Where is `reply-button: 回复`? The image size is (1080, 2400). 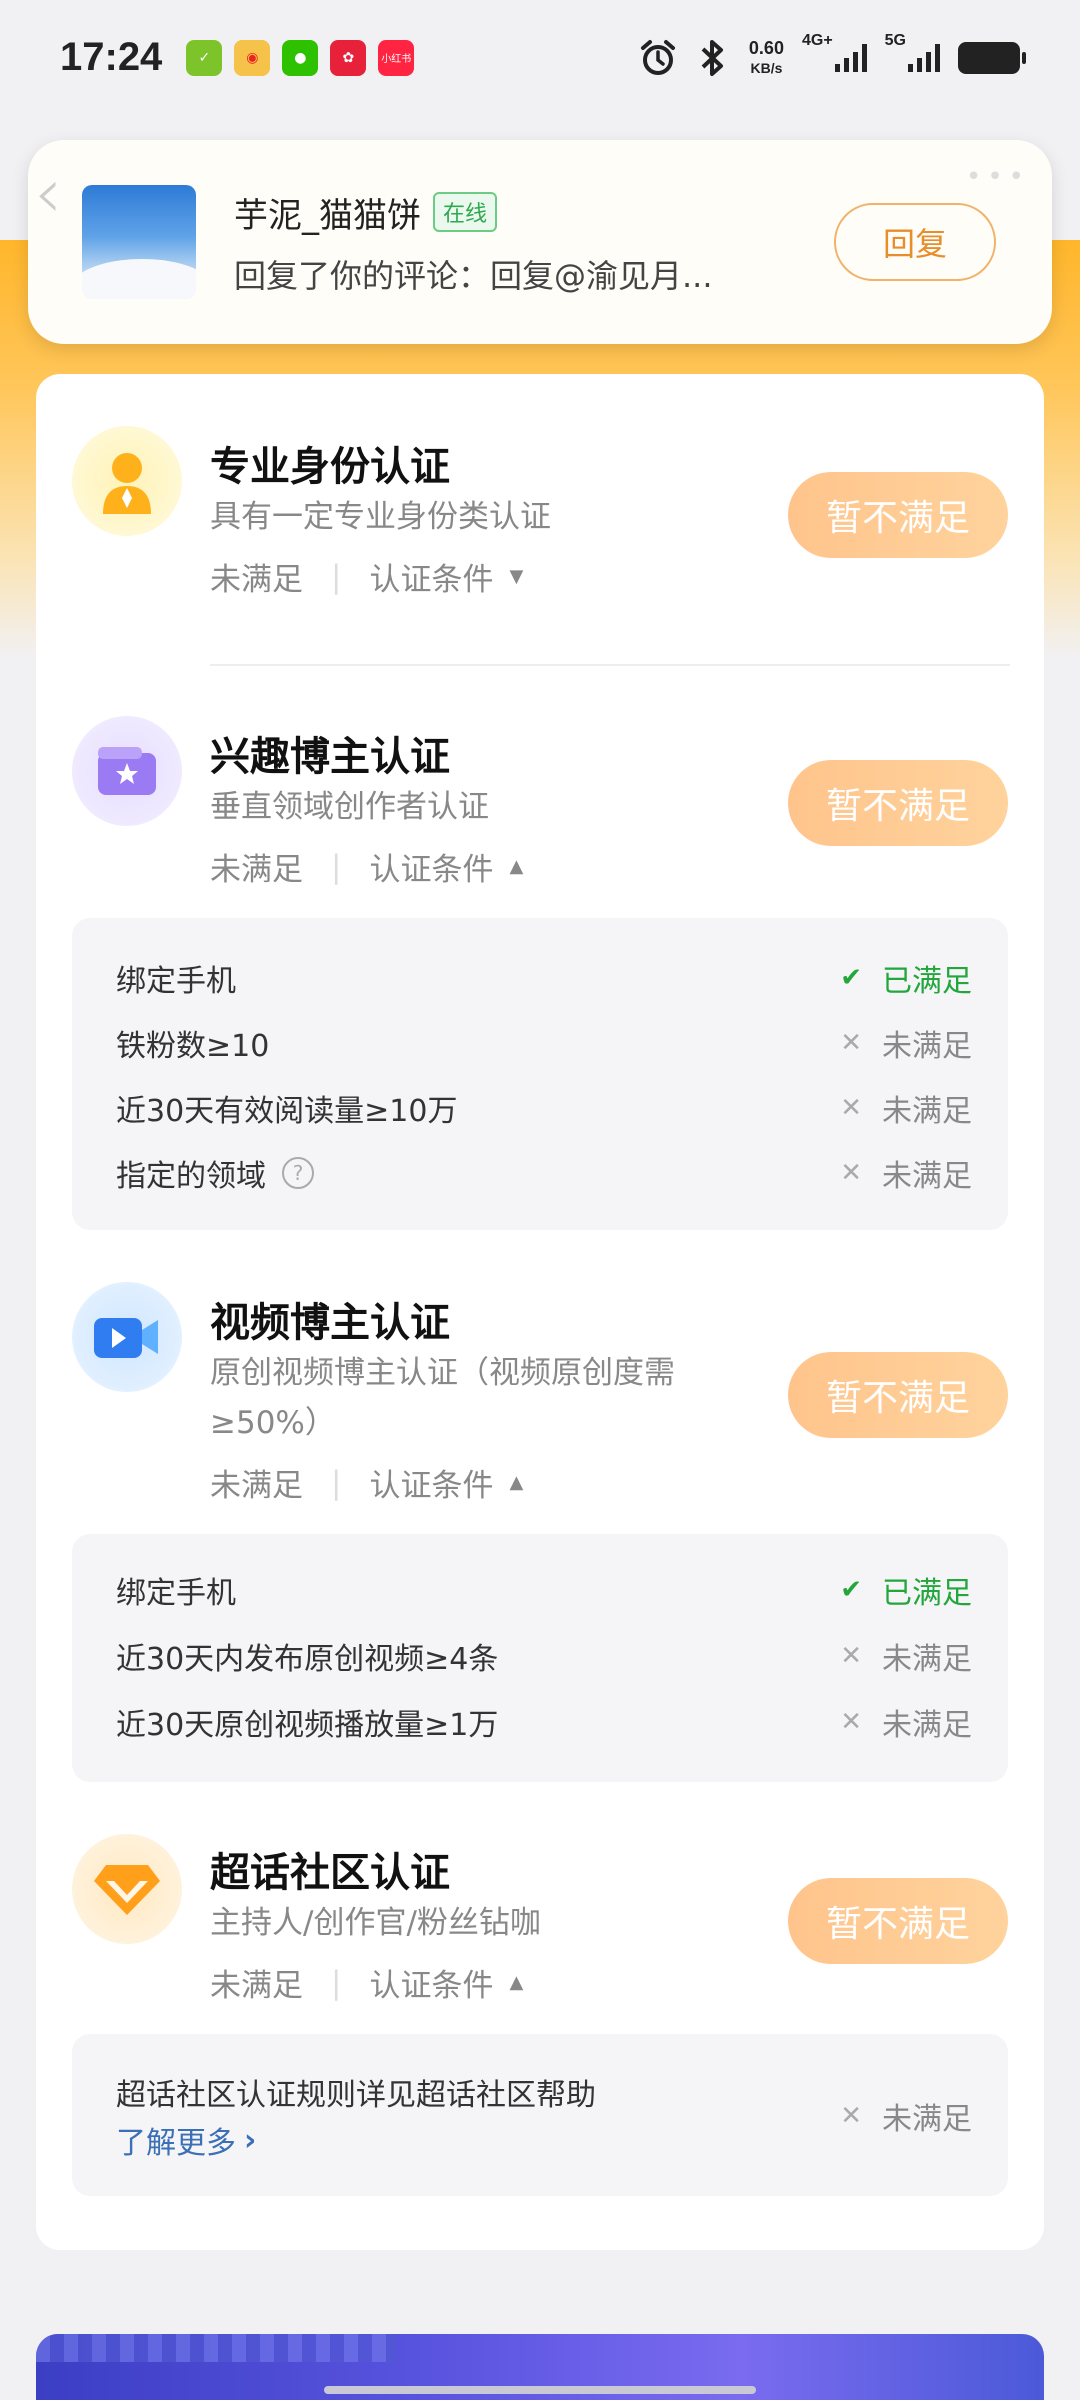
reply-button: 回复 is located at coordinates (915, 242).